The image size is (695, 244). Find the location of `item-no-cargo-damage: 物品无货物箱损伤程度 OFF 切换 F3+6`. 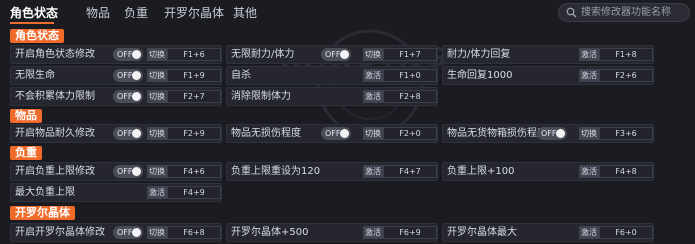

item-no-cargo-damage: 物品无货物箱损伤程度 OFF 切换 F3+6 is located at coordinates (548, 133).